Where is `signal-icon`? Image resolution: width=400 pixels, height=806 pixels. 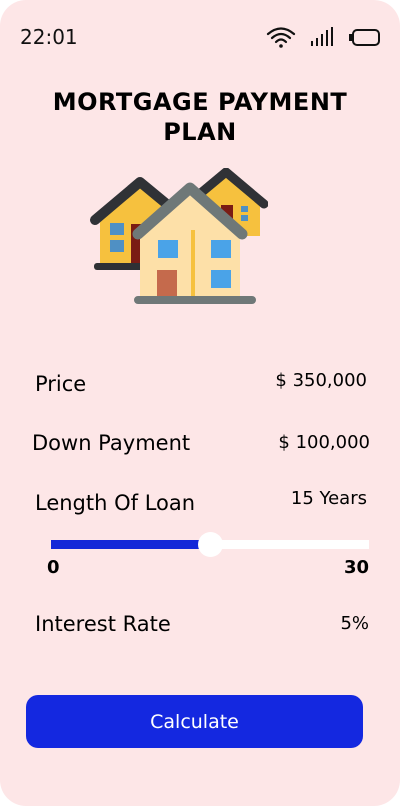
signal-icon is located at coordinates (322, 39).